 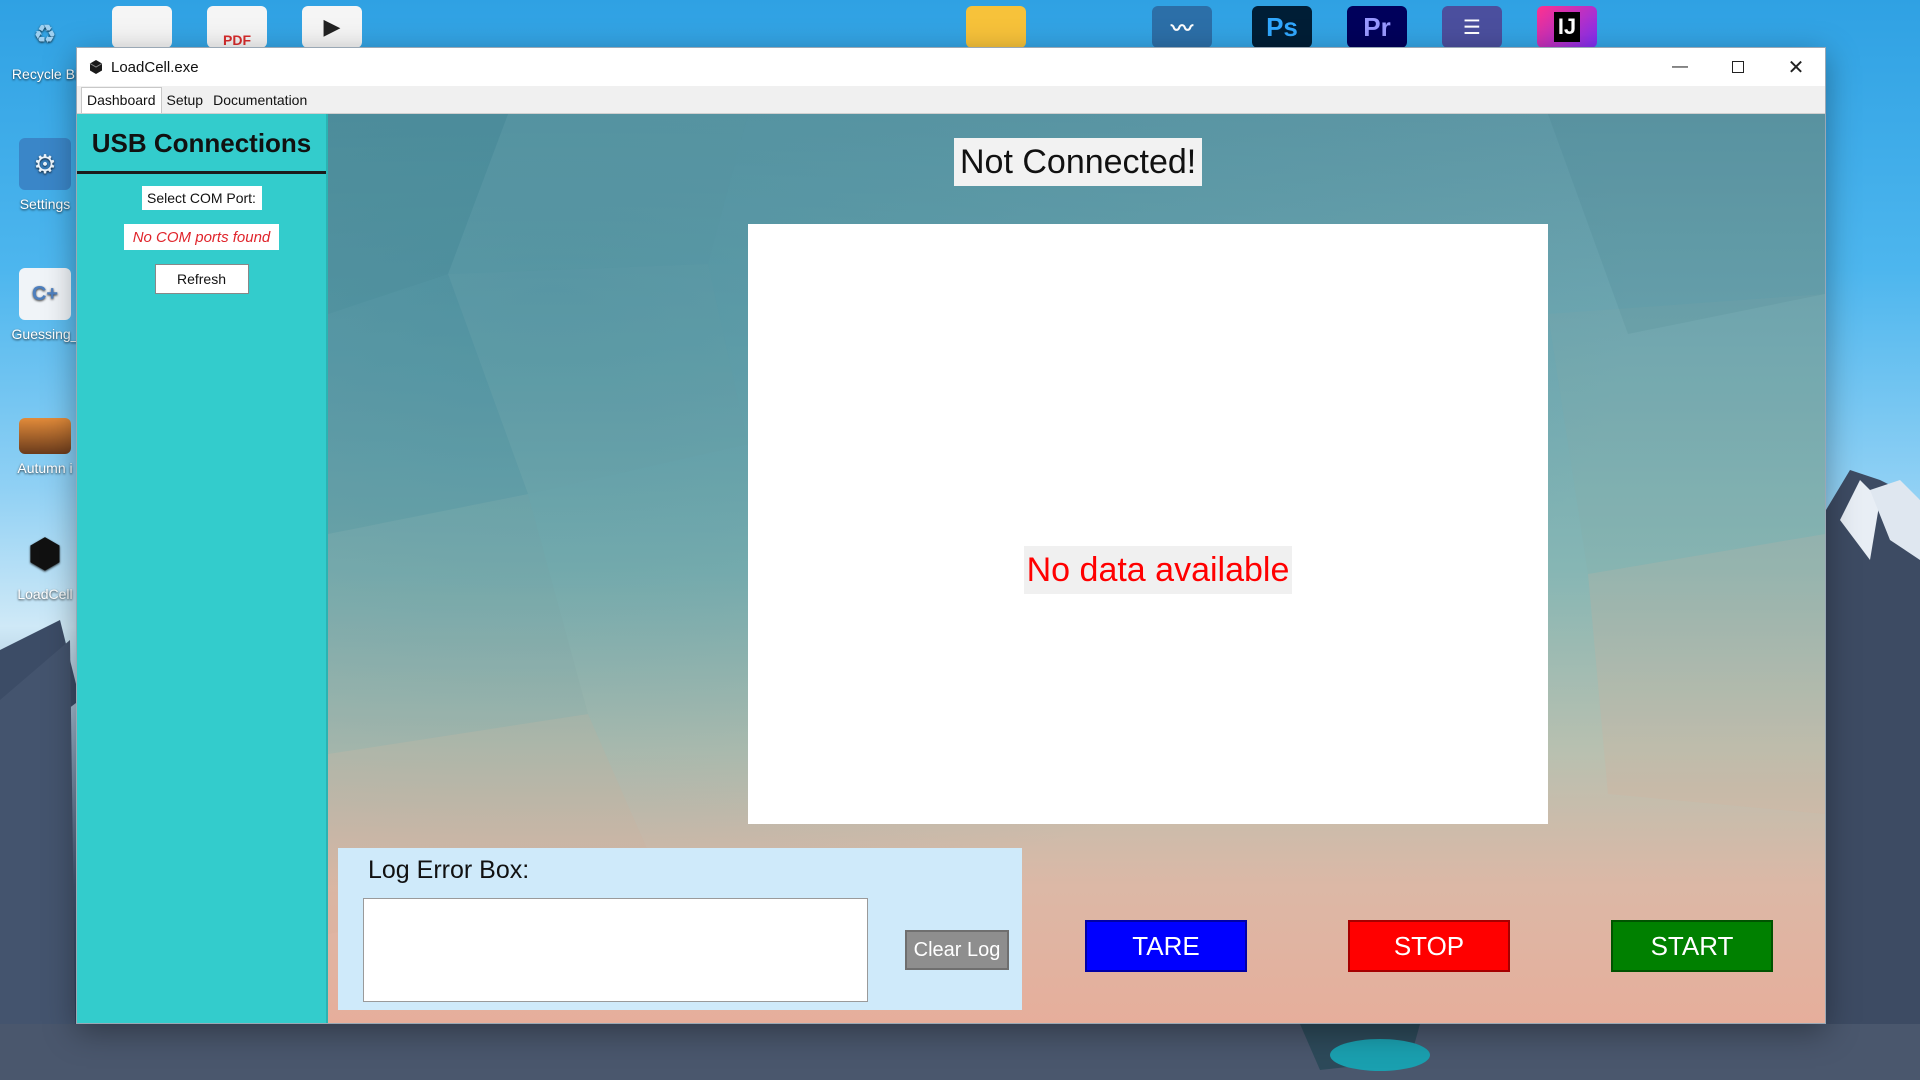 What do you see at coordinates (45, 334) in the screenshot?
I see `desktop-icon-label: Guessing_` at bounding box center [45, 334].